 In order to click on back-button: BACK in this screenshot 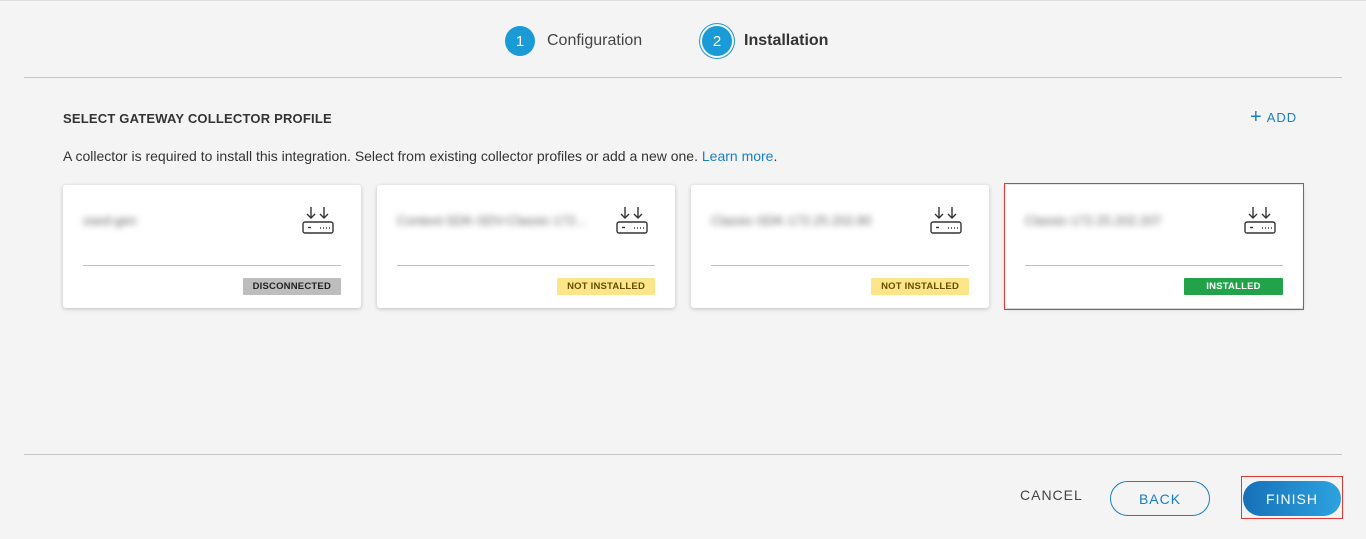, I will do `click(1160, 498)`.